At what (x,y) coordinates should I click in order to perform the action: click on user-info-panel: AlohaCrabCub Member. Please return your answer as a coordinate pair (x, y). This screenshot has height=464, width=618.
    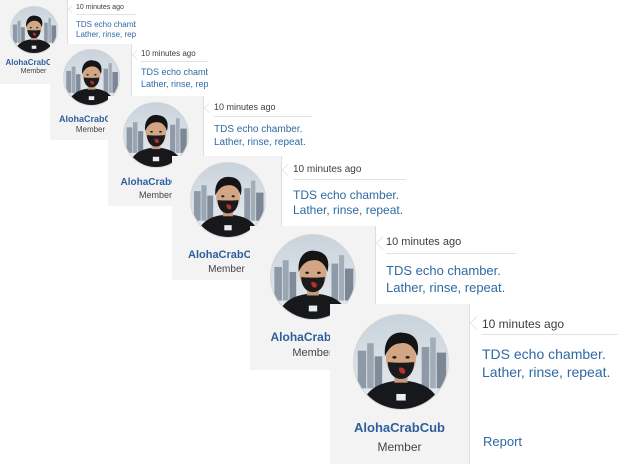
    Looking at the image, I should click on (400, 384).